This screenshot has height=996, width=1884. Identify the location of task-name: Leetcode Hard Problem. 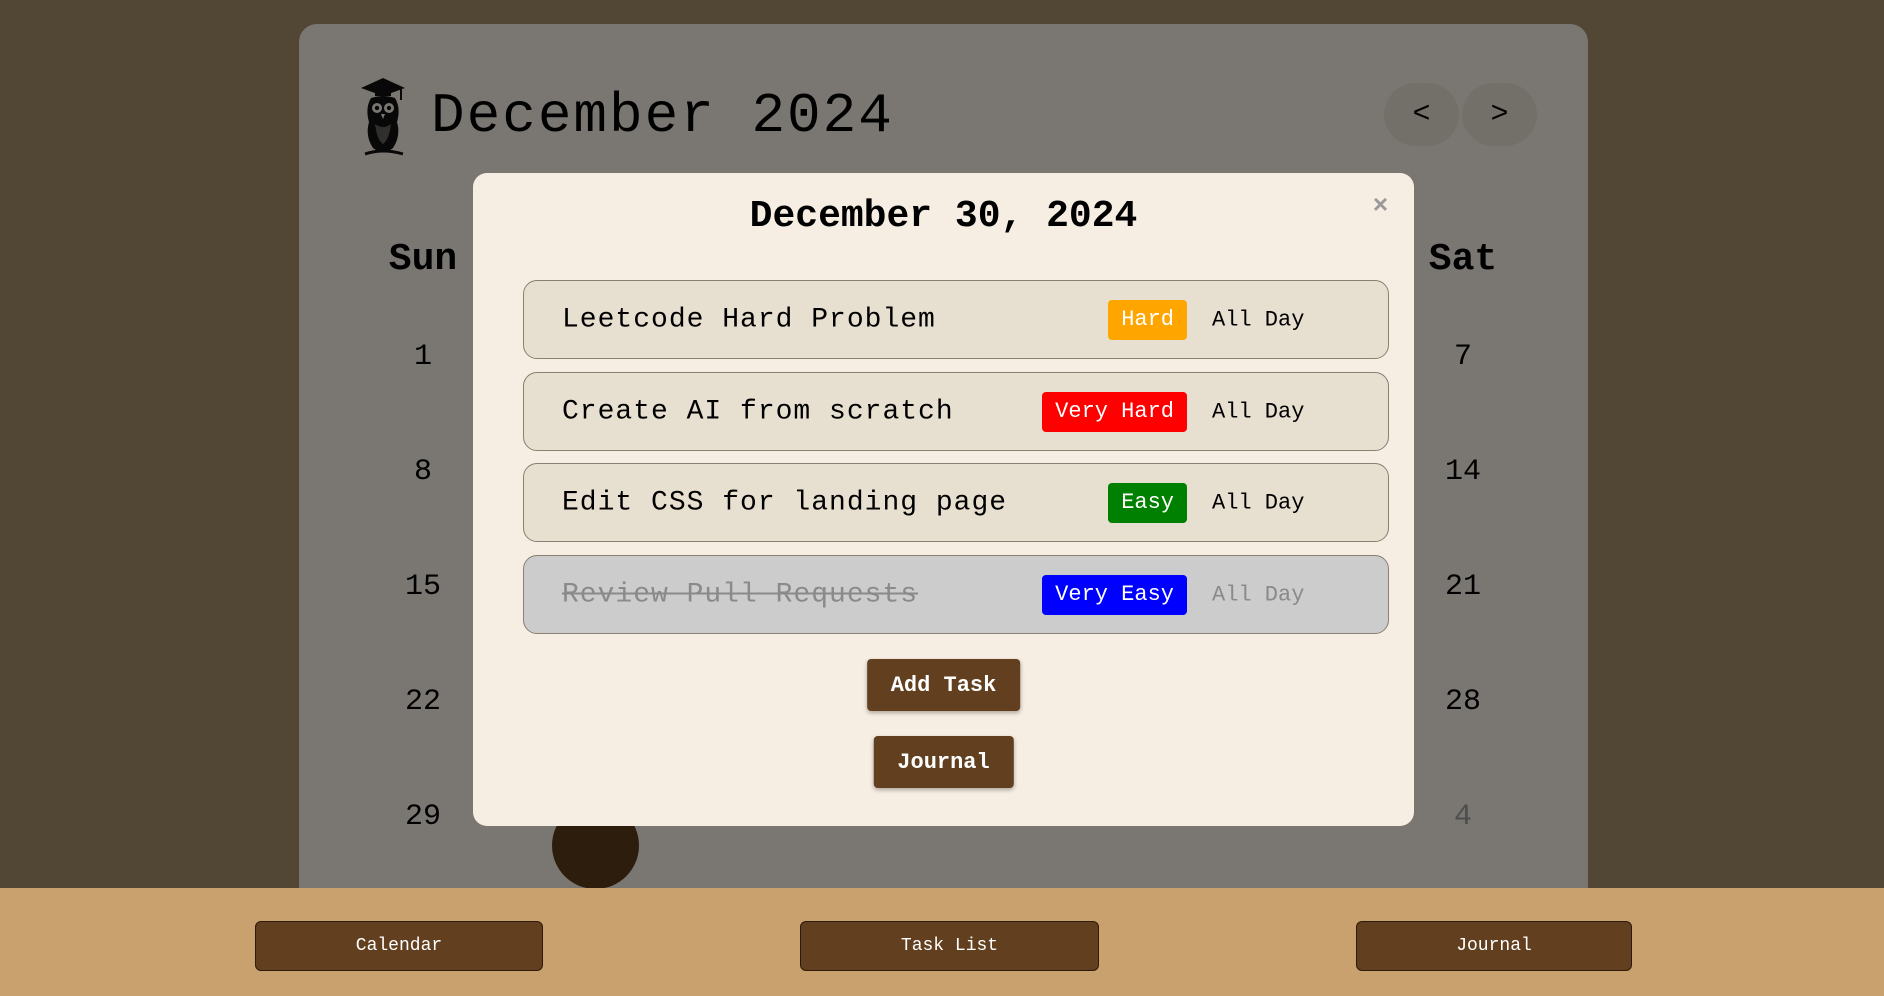
(749, 319).